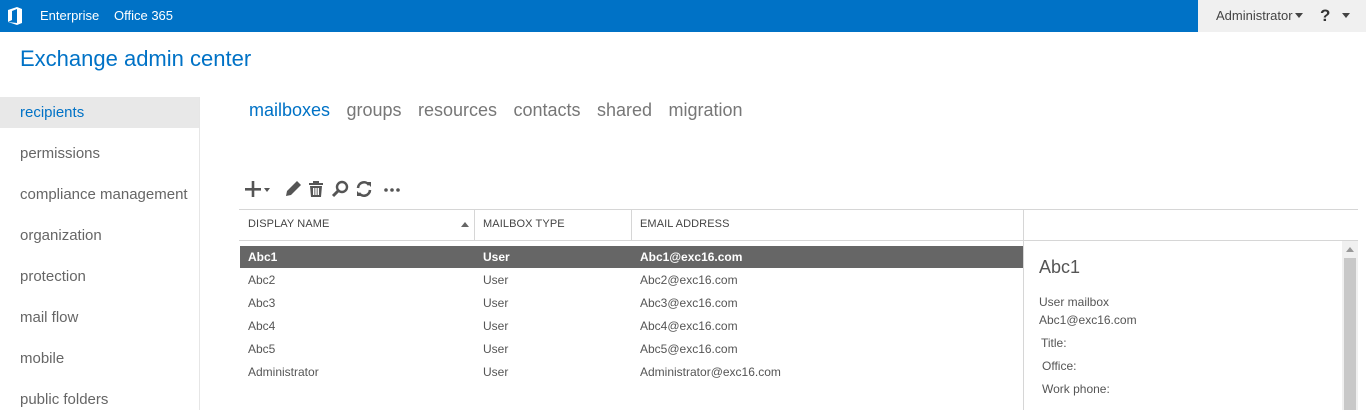  Describe the element at coordinates (15, 16) in the screenshot. I see `office-logo-icon` at that location.